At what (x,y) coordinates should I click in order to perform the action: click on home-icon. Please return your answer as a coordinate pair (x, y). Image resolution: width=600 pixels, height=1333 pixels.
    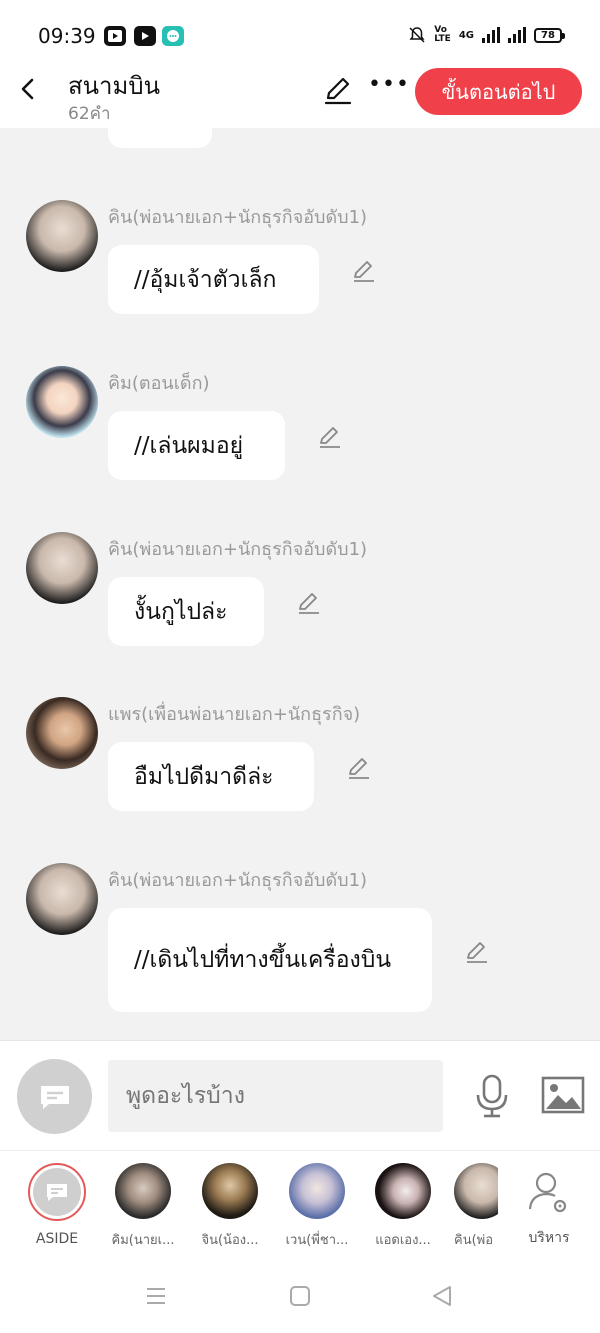
    Looking at the image, I should click on (300, 1296).